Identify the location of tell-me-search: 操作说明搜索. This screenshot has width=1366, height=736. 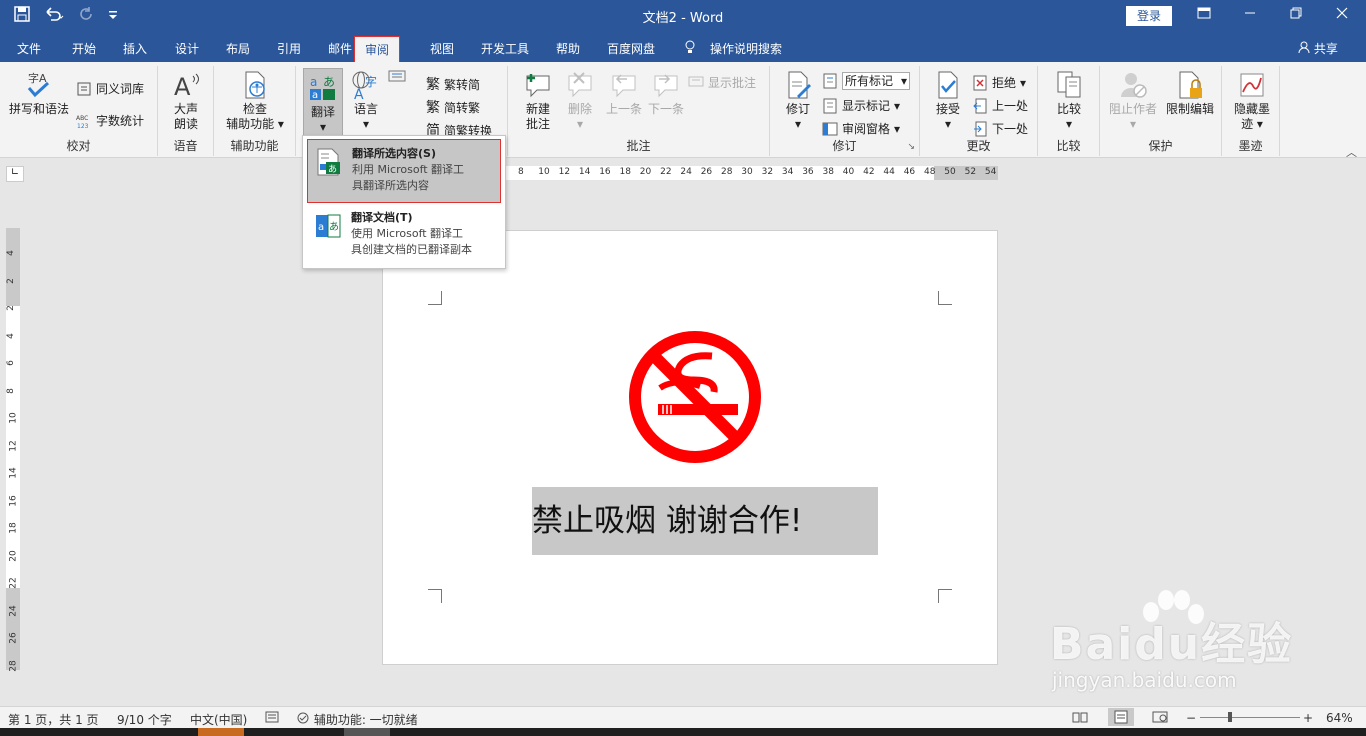
(746, 48).